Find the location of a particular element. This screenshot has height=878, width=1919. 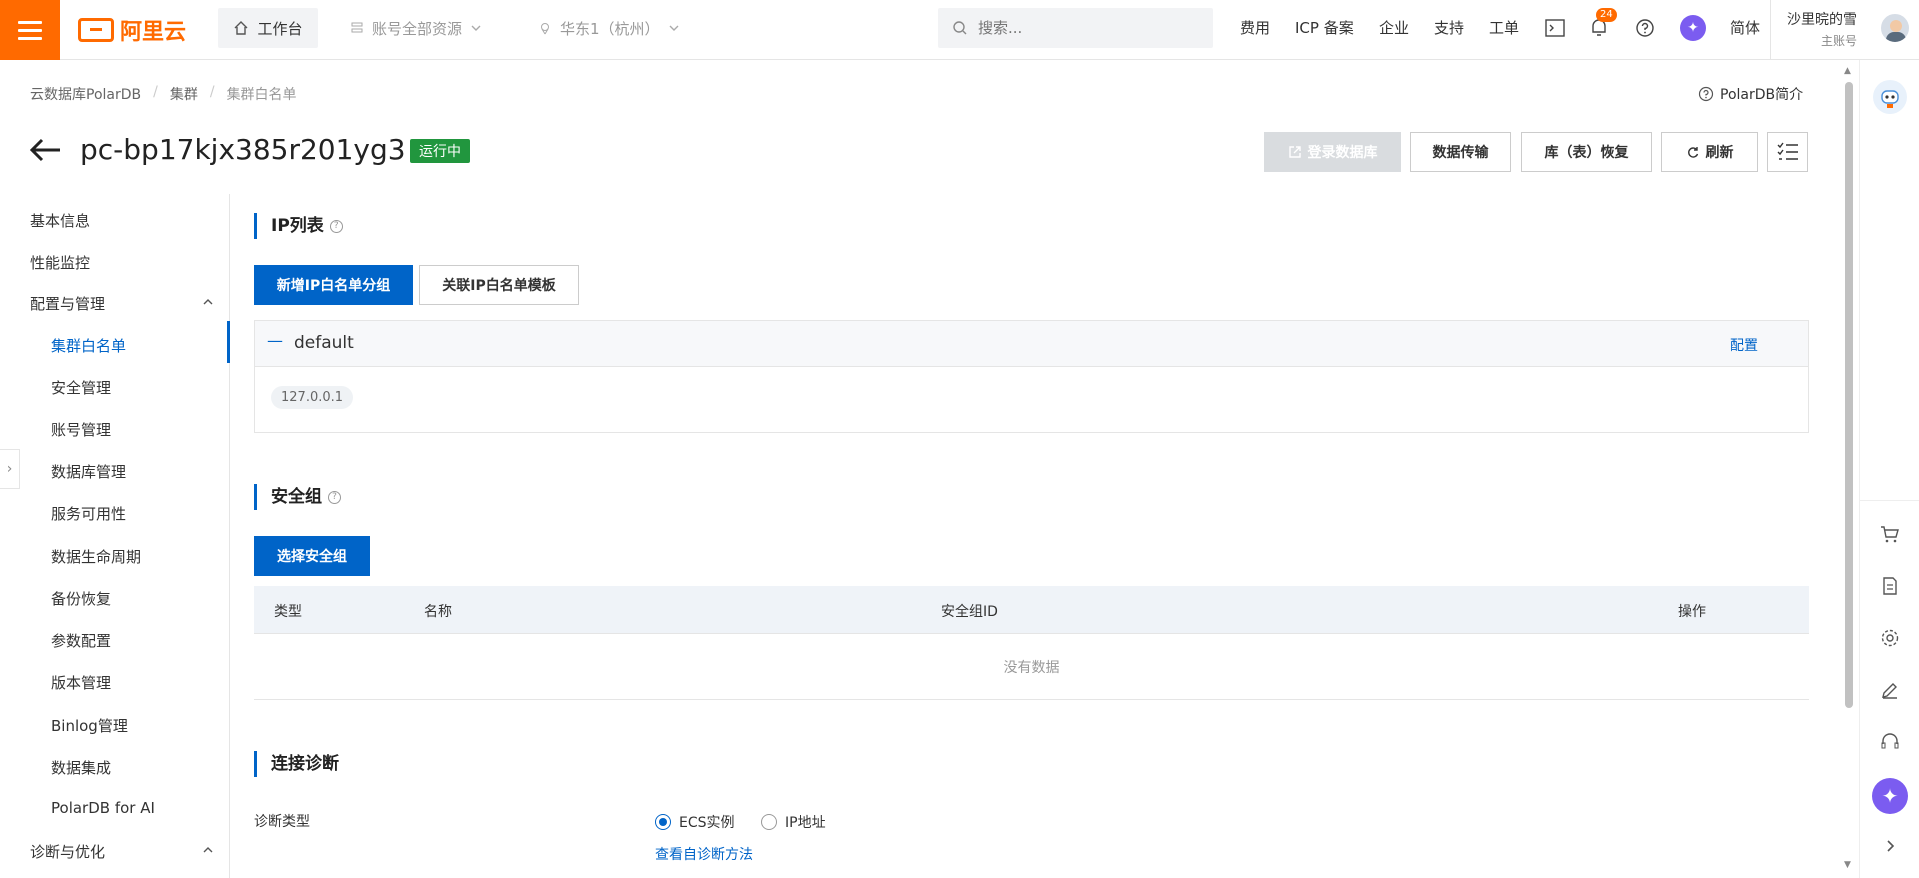

workbench-button: 工作台 is located at coordinates (268, 28).